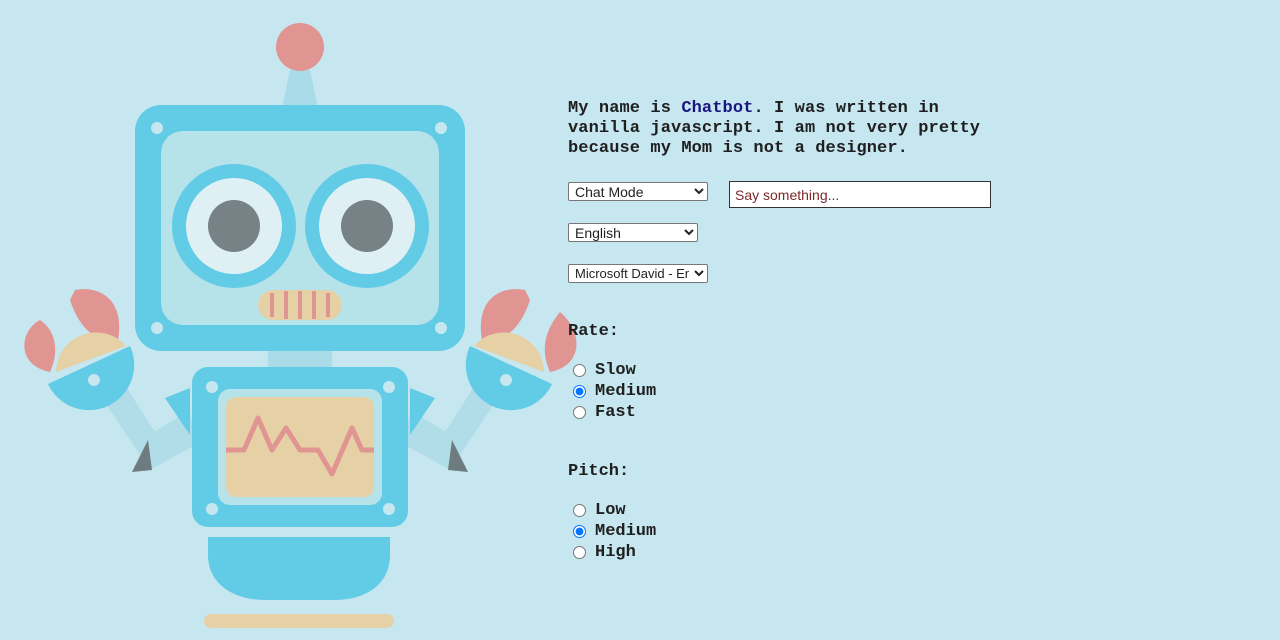 The height and width of the screenshot is (640, 1280). What do you see at coordinates (594, 331) in the screenshot?
I see `rate-label: Rate:` at bounding box center [594, 331].